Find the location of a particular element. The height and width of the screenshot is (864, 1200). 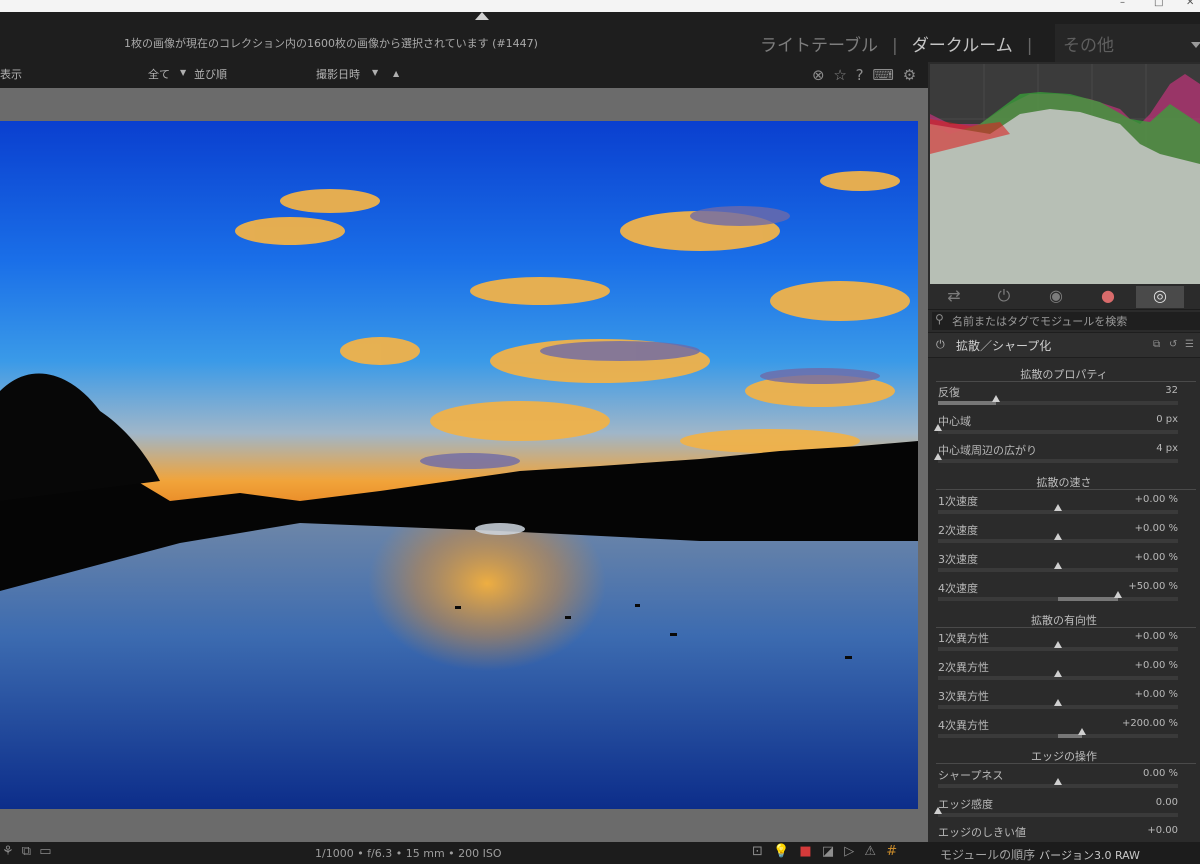

histogram-graph is located at coordinates (1065, 174).